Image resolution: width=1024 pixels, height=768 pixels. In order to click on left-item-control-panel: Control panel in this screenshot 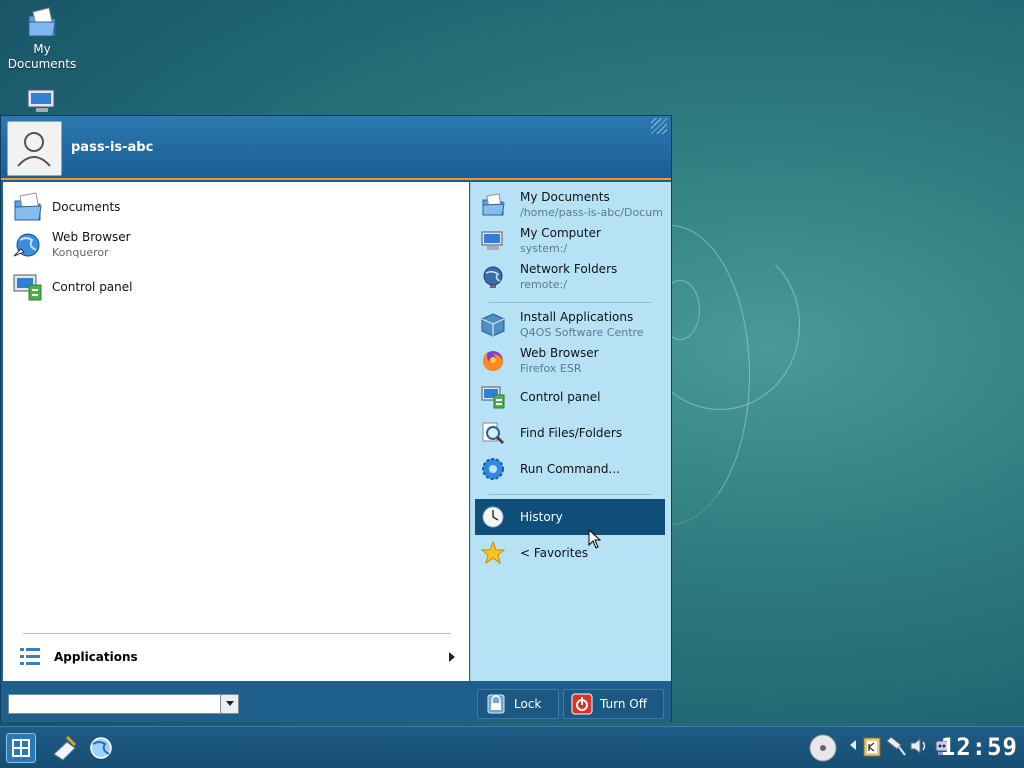, I will do `click(231, 287)`.